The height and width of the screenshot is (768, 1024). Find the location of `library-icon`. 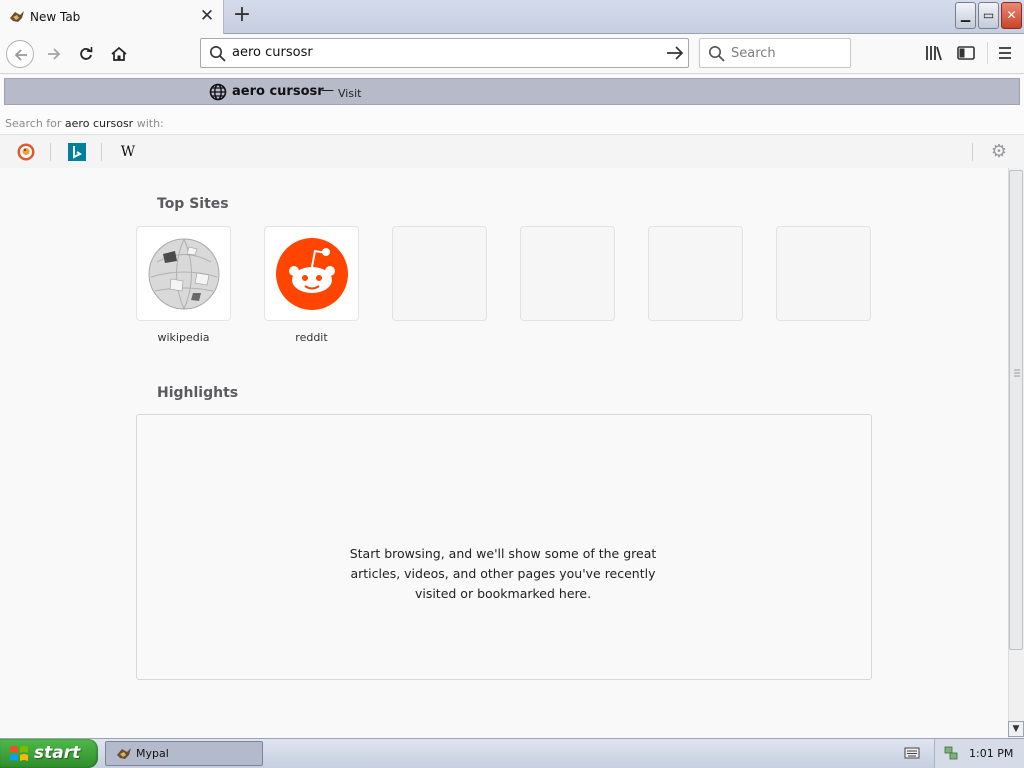

library-icon is located at coordinates (934, 53).